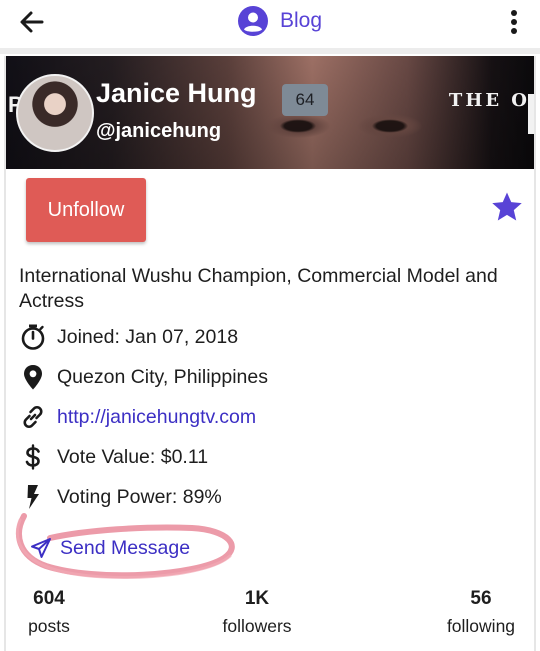 This screenshot has width=540, height=651. What do you see at coordinates (32, 22) in the screenshot?
I see `arrow-left-icon` at bounding box center [32, 22].